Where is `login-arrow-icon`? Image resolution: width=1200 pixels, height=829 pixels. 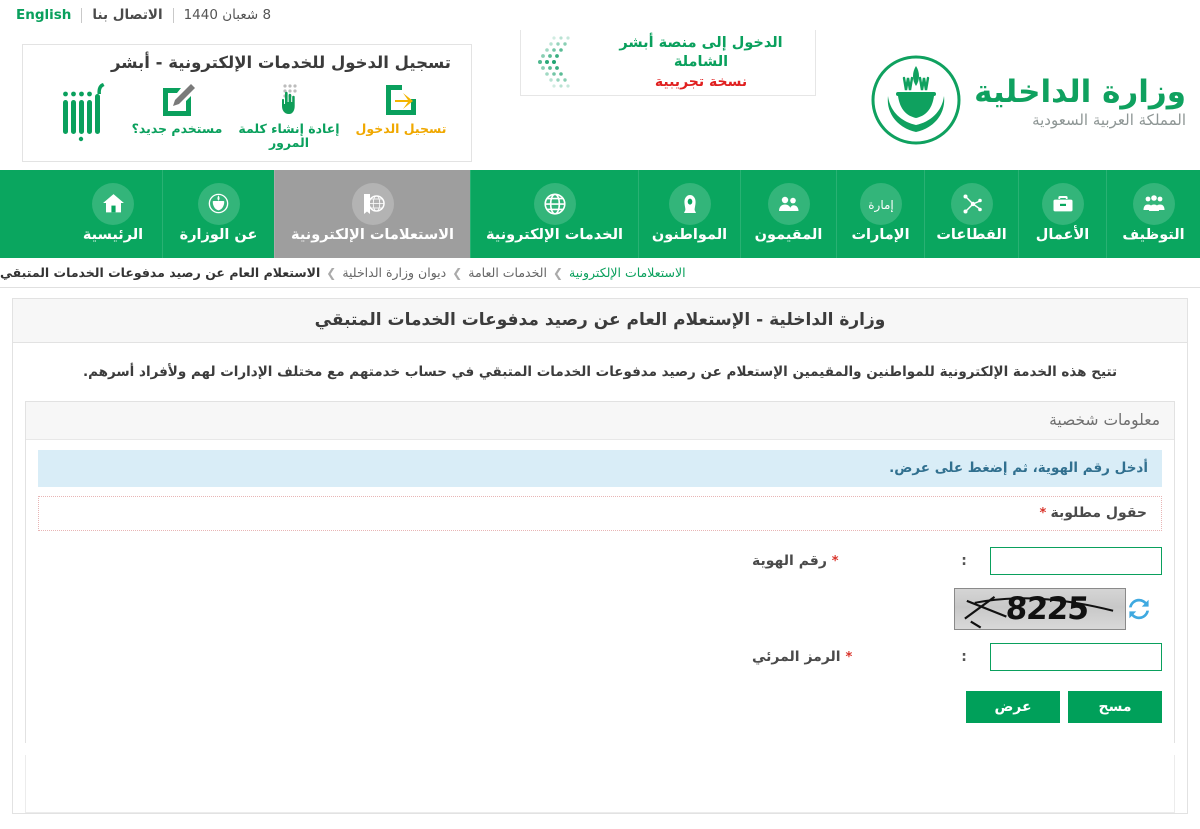 login-arrow-icon is located at coordinates (401, 99).